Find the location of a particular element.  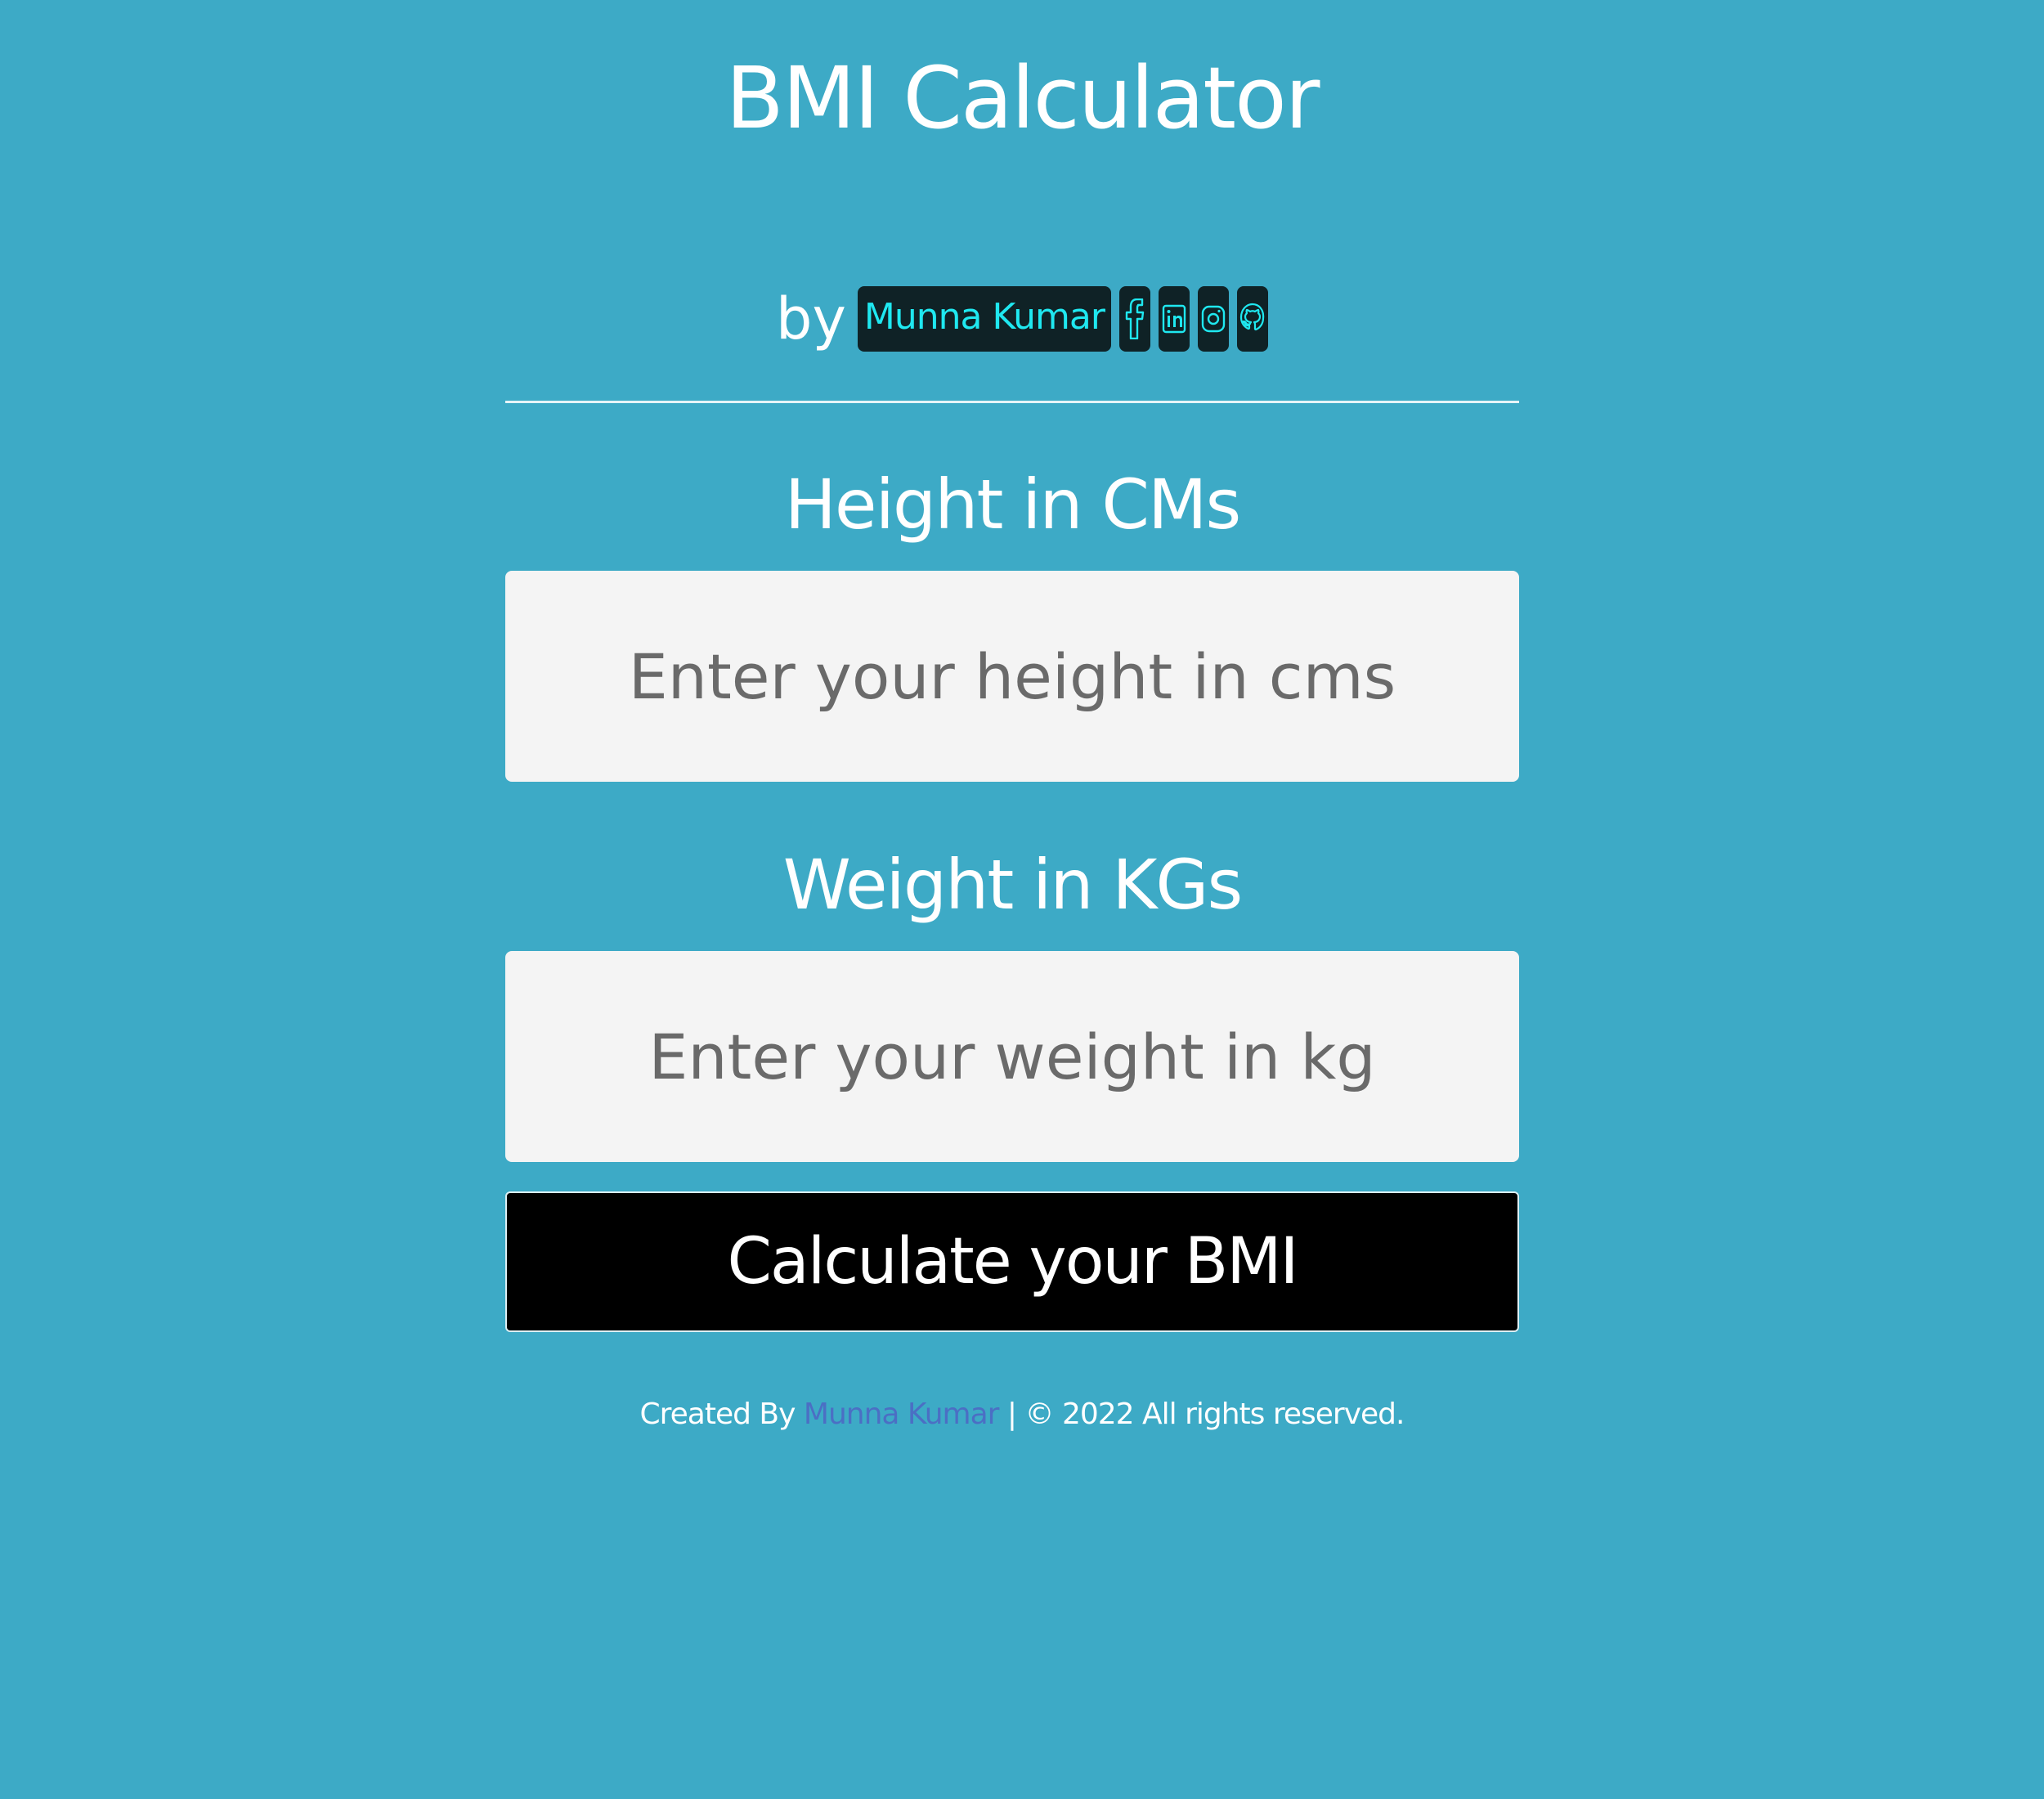

footer-created-by: Created By is located at coordinates (717, 1414).